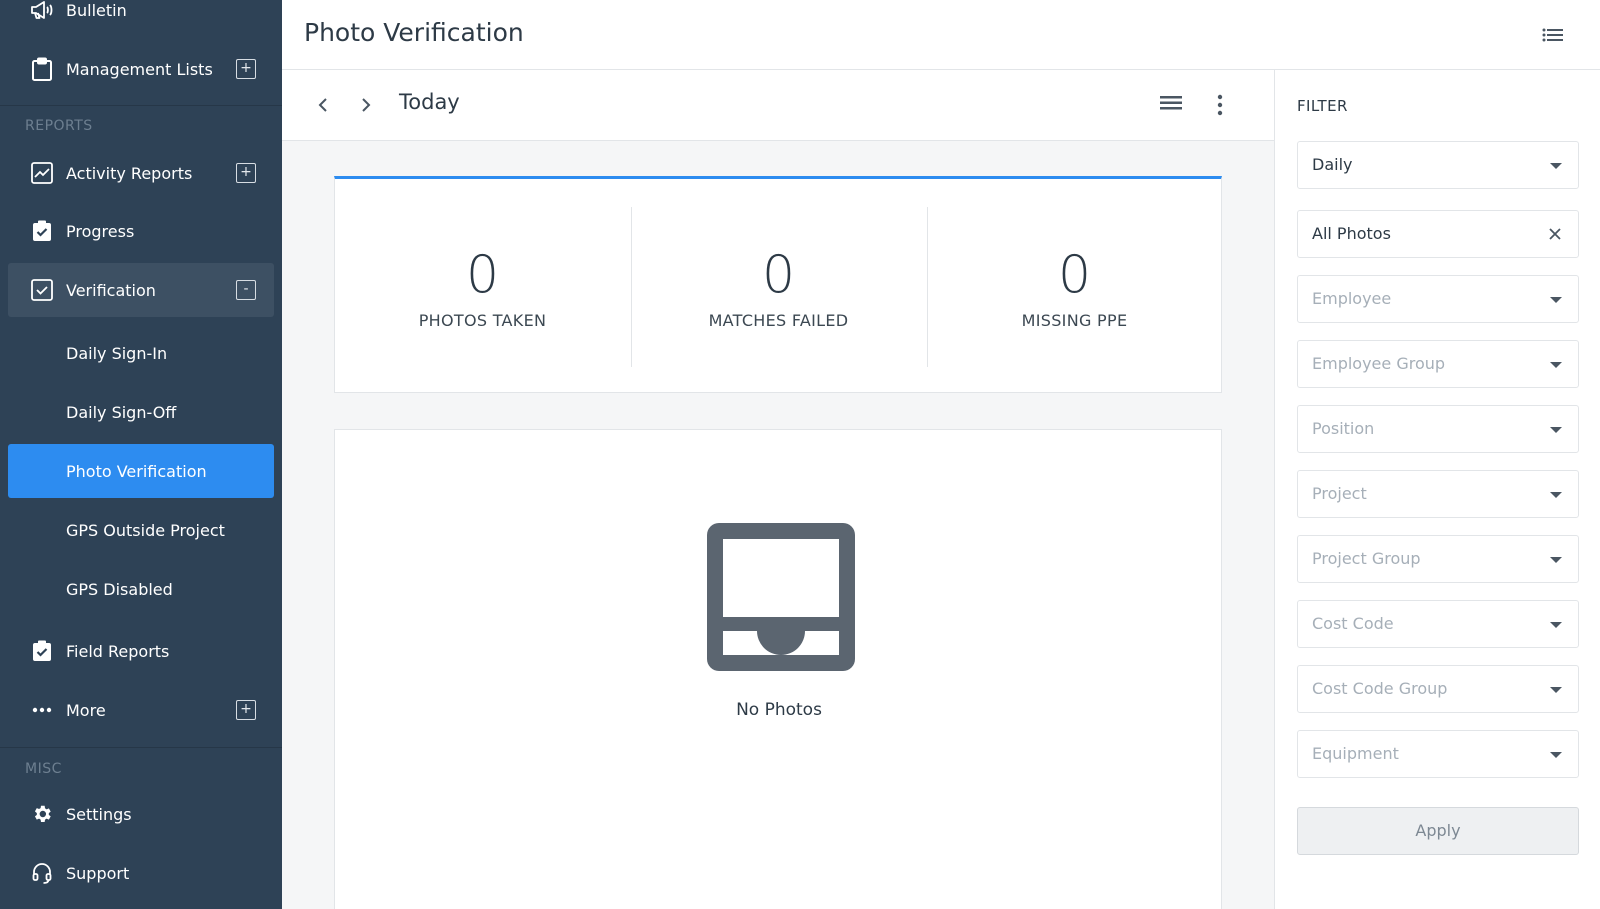 The height and width of the screenshot is (909, 1600). What do you see at coordinates (136, 471) in the screenshot?
I see `sidebar-item-label: Photo Verification` at bounding box center [136, 471].